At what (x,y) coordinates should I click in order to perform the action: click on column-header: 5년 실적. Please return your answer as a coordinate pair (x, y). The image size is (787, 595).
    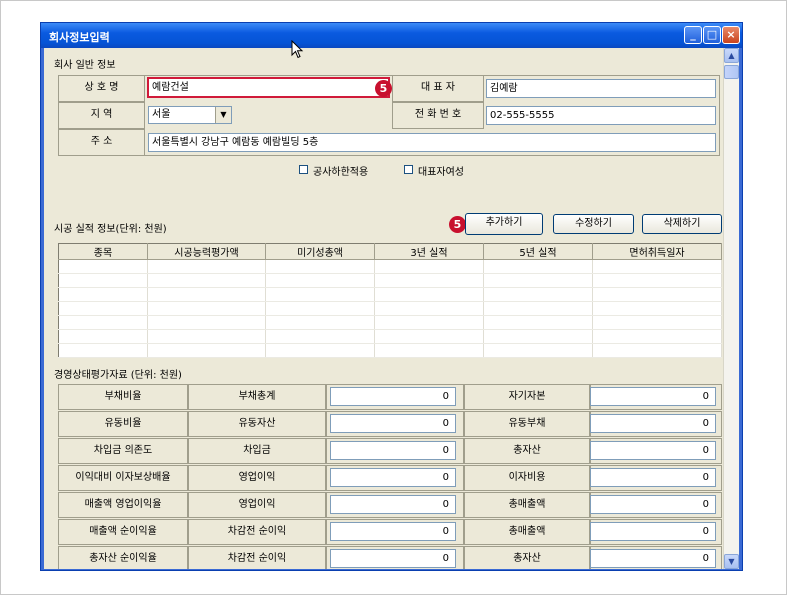
    Looking at the image, I should click on (538, 251).